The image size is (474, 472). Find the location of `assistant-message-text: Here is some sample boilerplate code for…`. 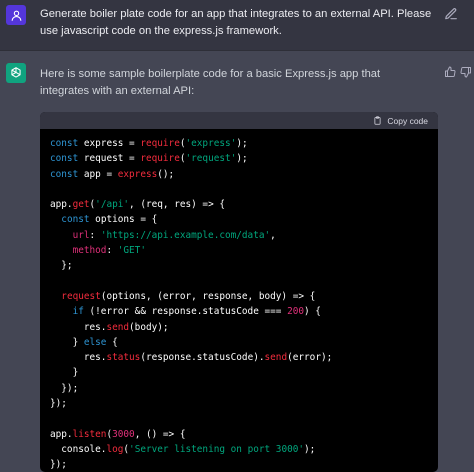

assistant-message-text: Here is some sample boilerplate code for… is located at coordinates (210, 82).